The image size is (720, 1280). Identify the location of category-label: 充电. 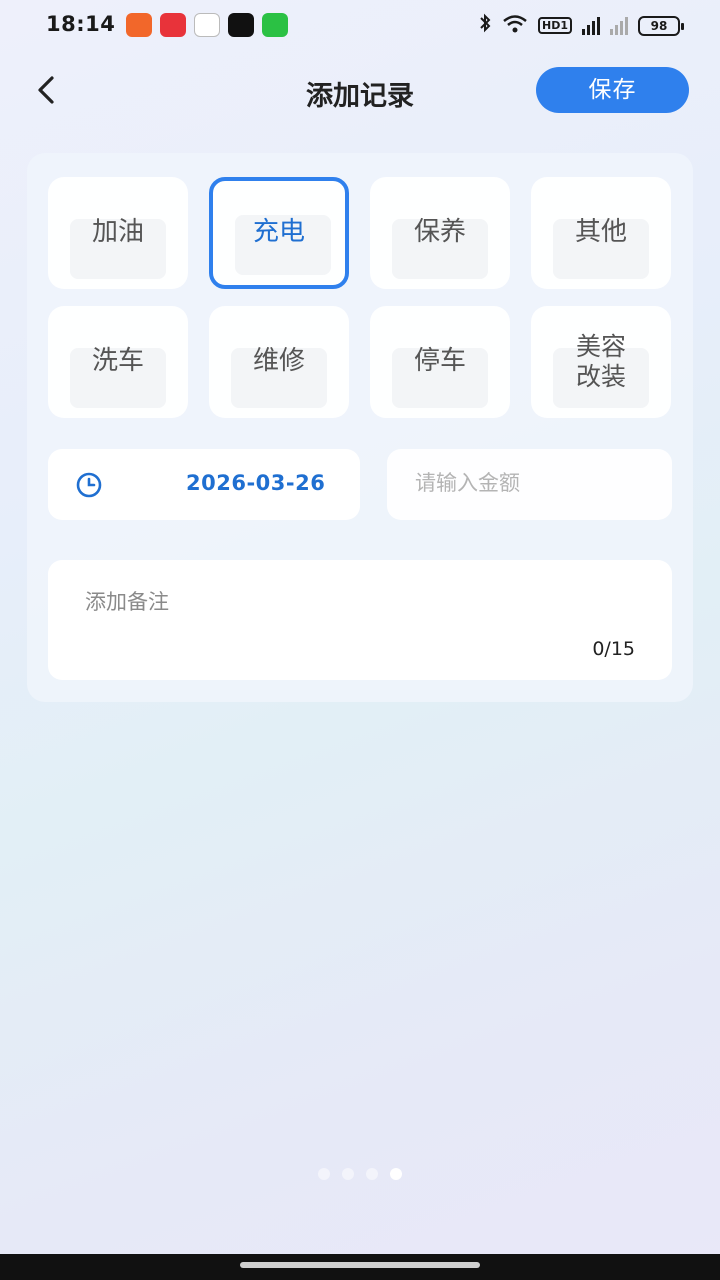
(278, 232).